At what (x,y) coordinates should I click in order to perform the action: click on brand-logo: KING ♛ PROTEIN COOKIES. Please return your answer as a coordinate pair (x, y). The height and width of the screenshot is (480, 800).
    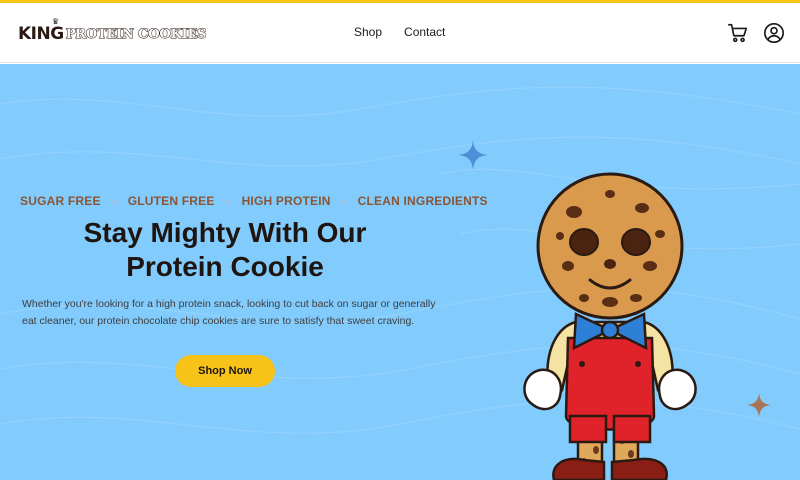
    Looking at the image, I should click on (112, 32).